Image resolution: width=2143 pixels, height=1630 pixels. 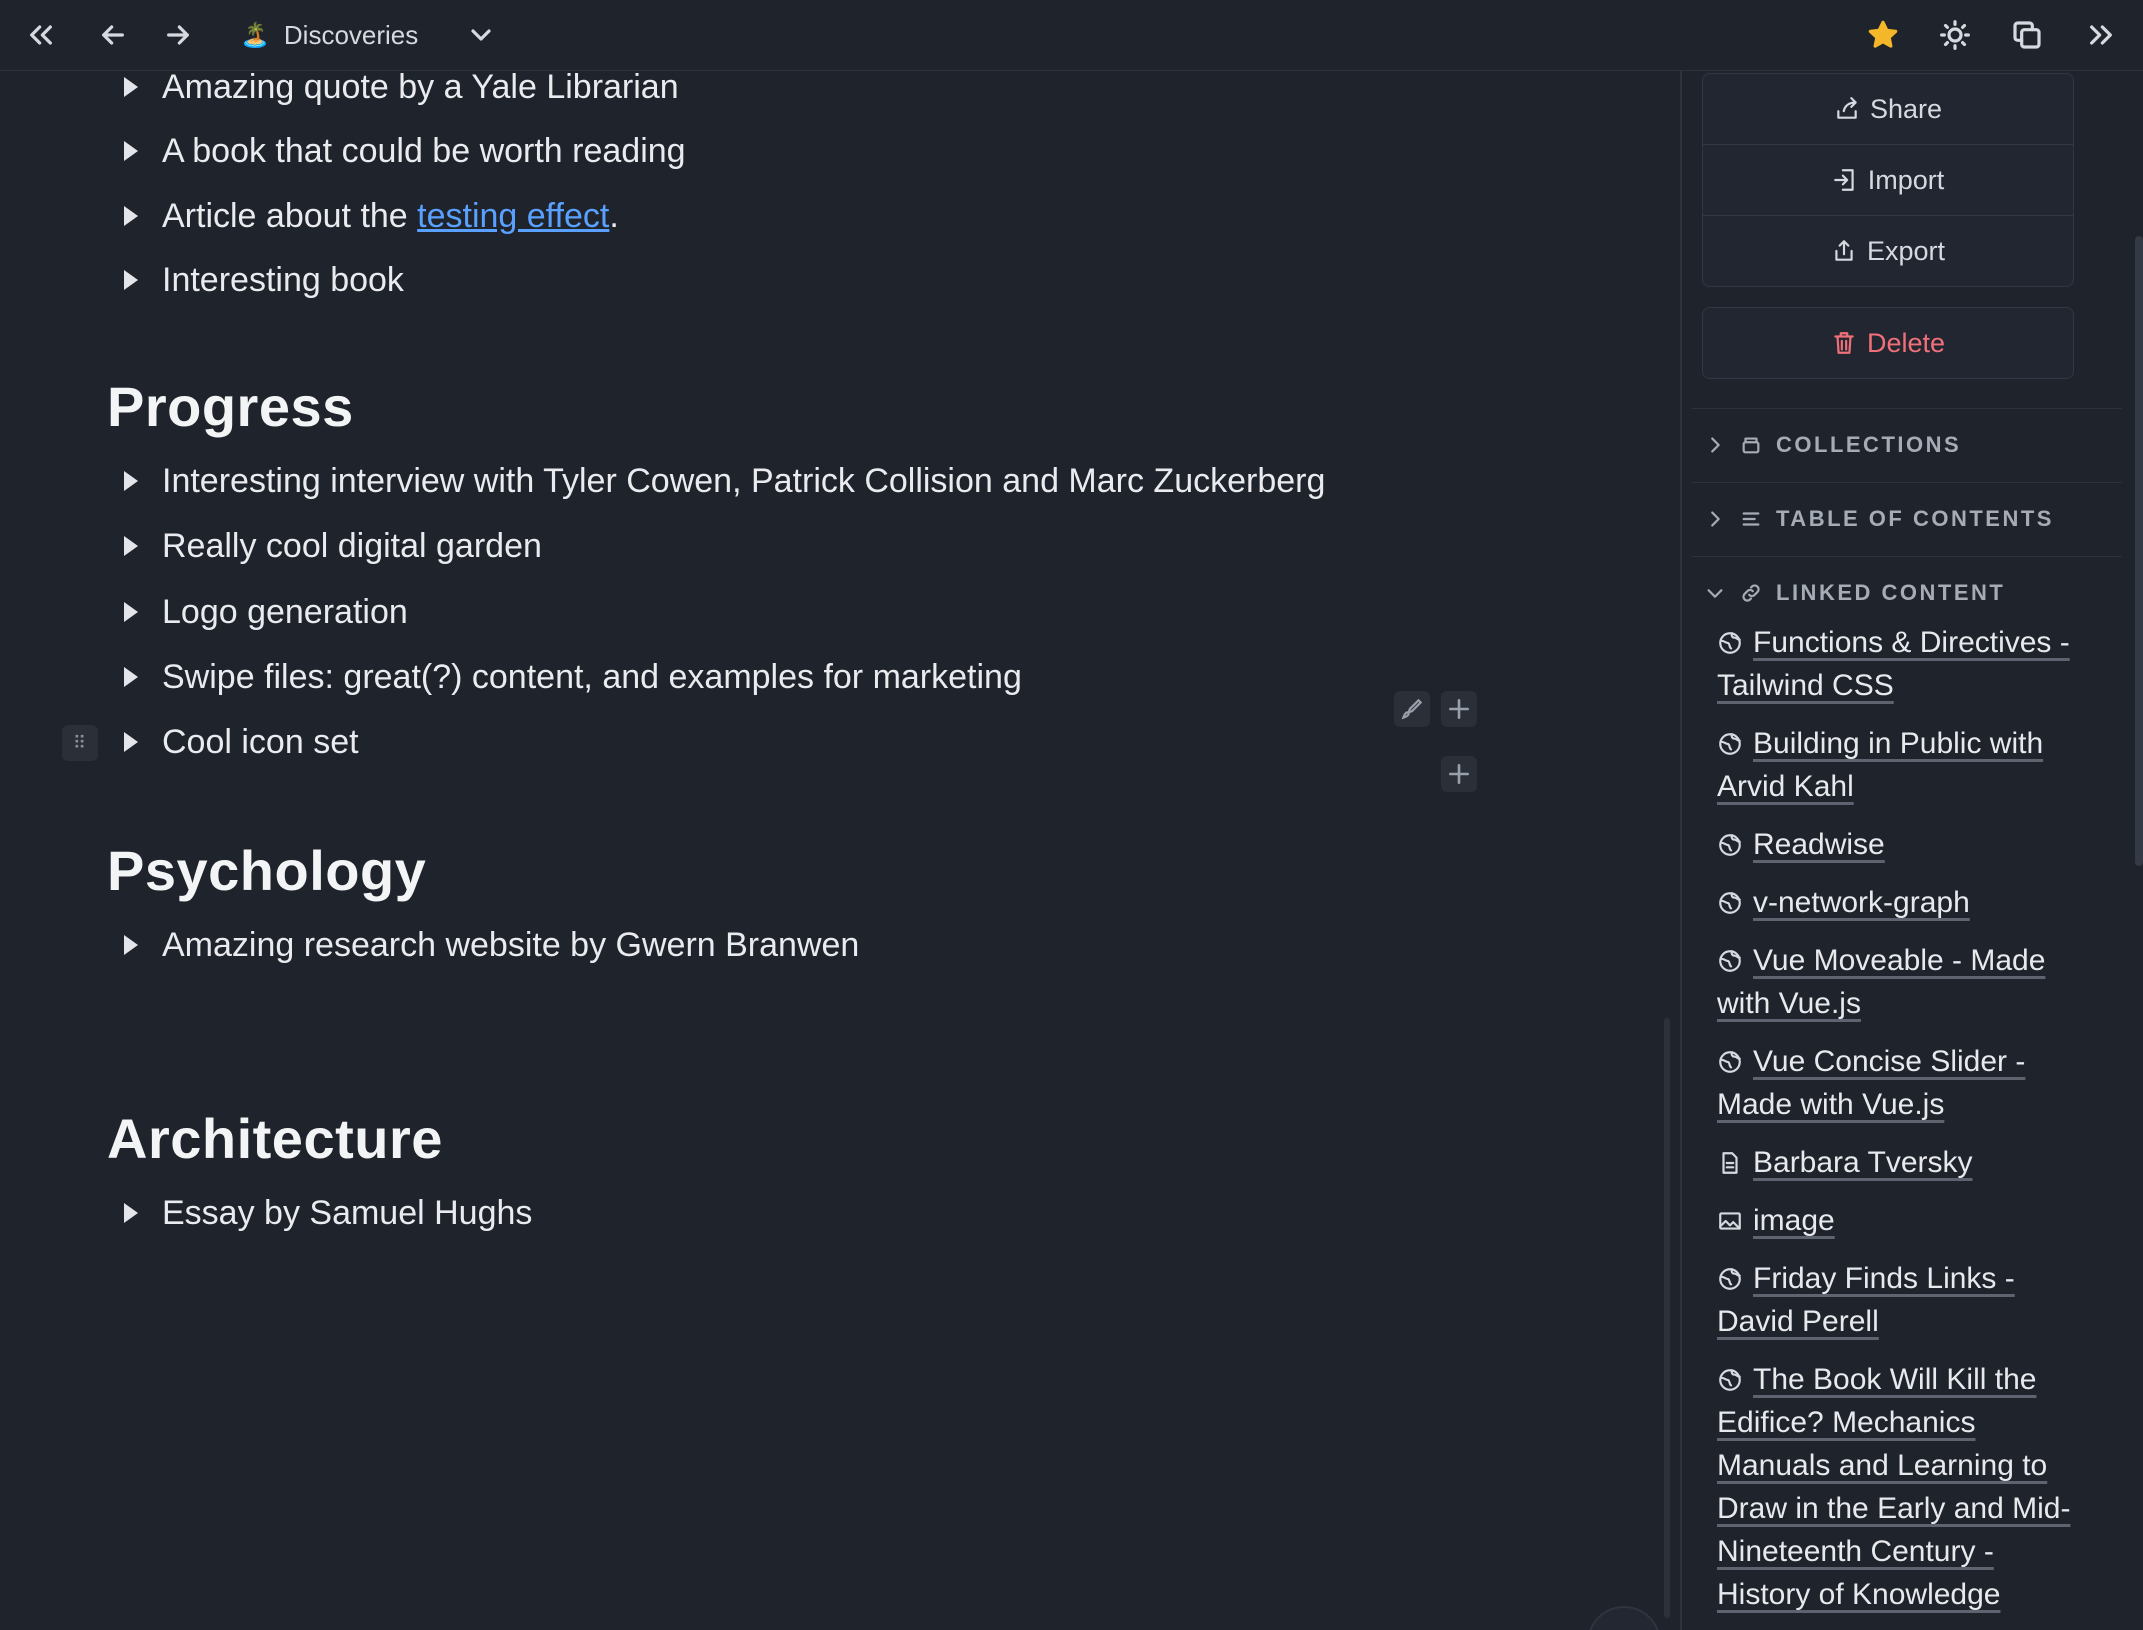 I want to click on linked-item: v-network-graph, so click(x=1902, y=902).